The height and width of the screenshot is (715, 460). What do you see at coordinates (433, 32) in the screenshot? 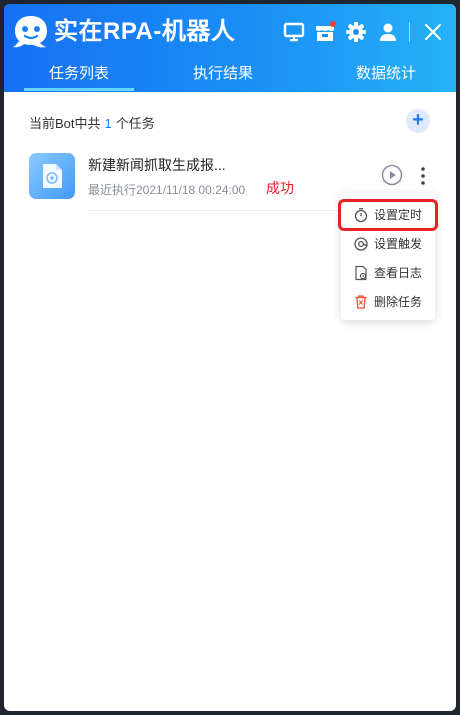
I see `close-icon` at bounding box center [433, 32].